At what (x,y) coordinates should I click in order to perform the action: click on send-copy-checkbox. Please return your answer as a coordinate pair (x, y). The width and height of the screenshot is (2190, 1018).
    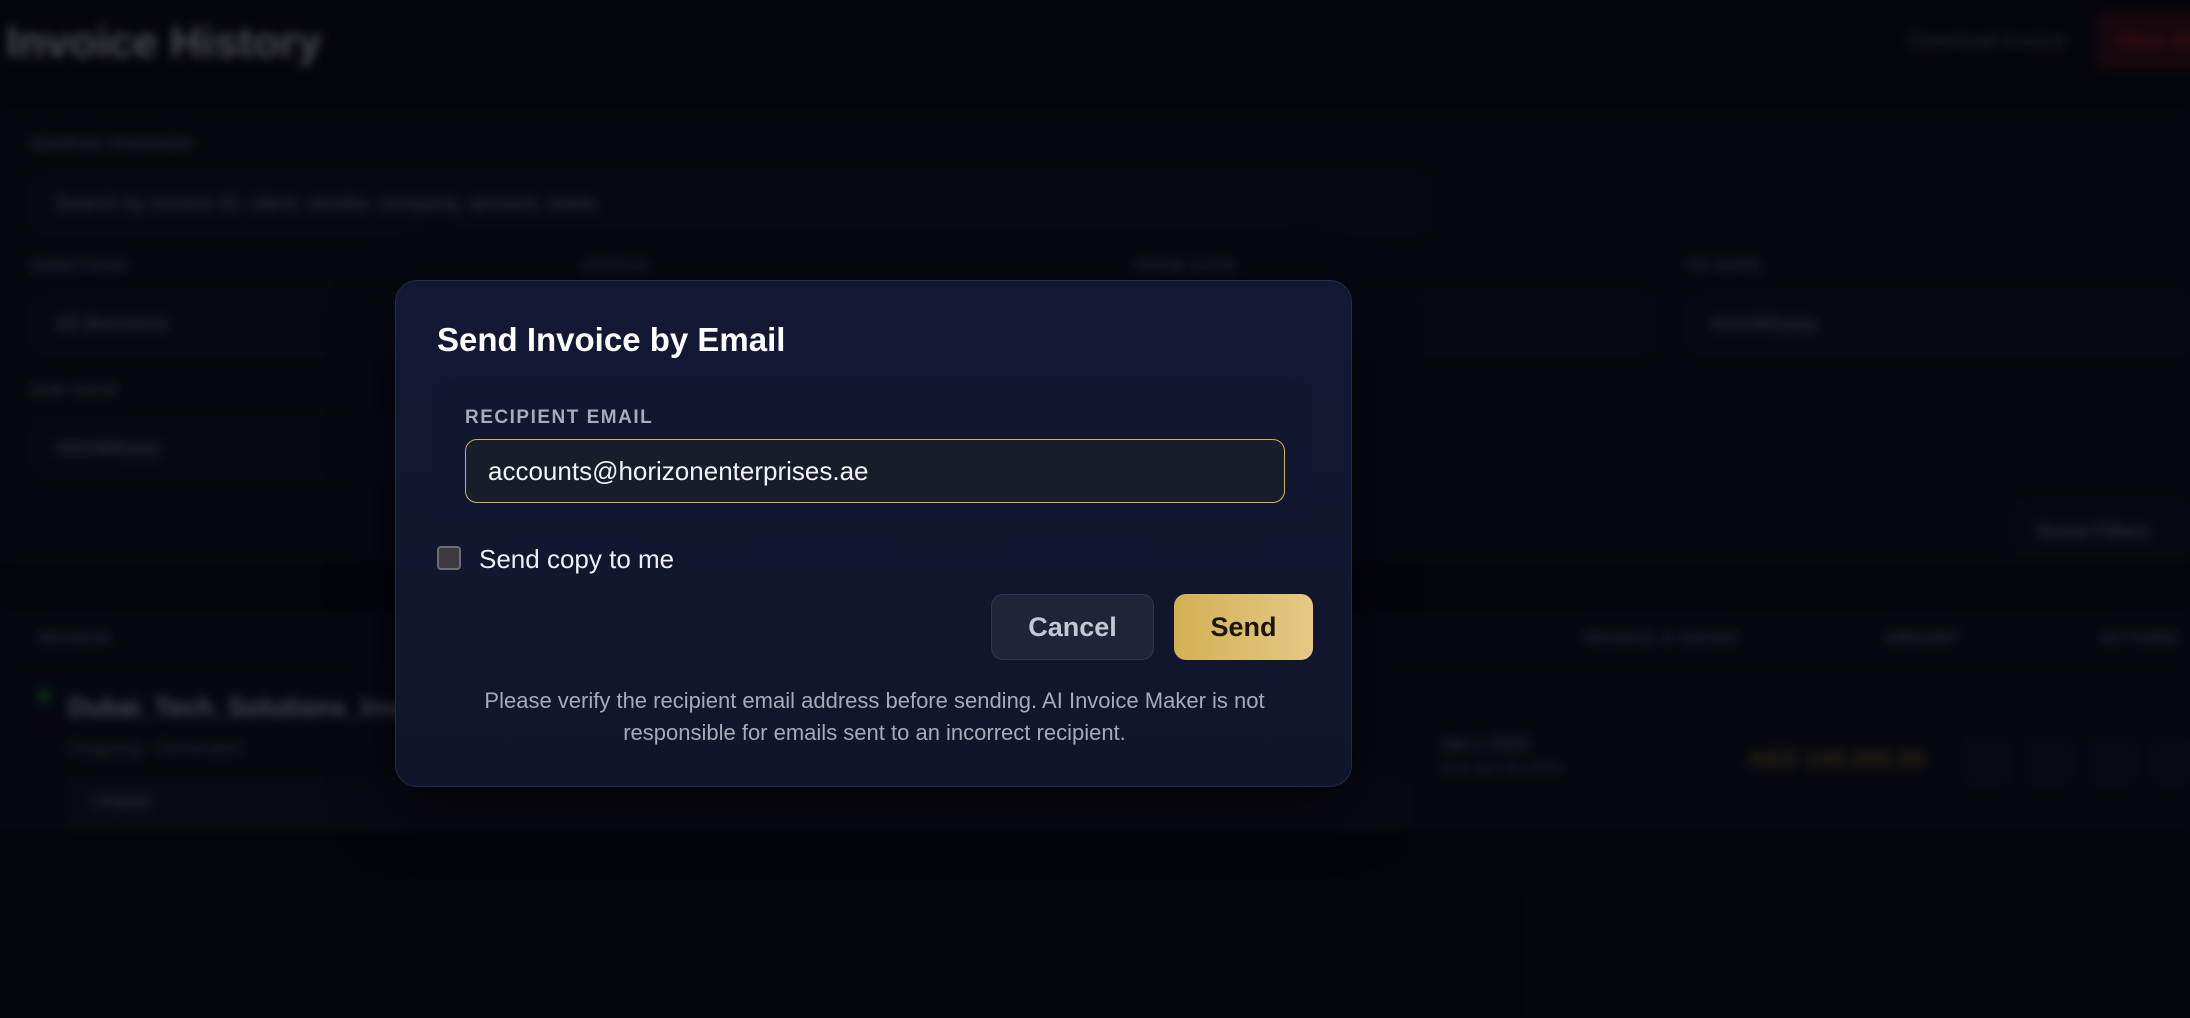
    Looking at the image, I should click on (449, 558).